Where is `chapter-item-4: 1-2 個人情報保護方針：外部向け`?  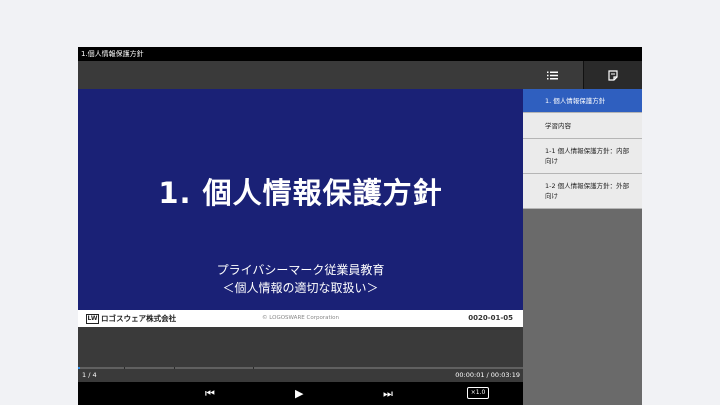
chapter-item-4: 1-2 個人情報保護方針：外部向け is located at coordinates (582, 191).